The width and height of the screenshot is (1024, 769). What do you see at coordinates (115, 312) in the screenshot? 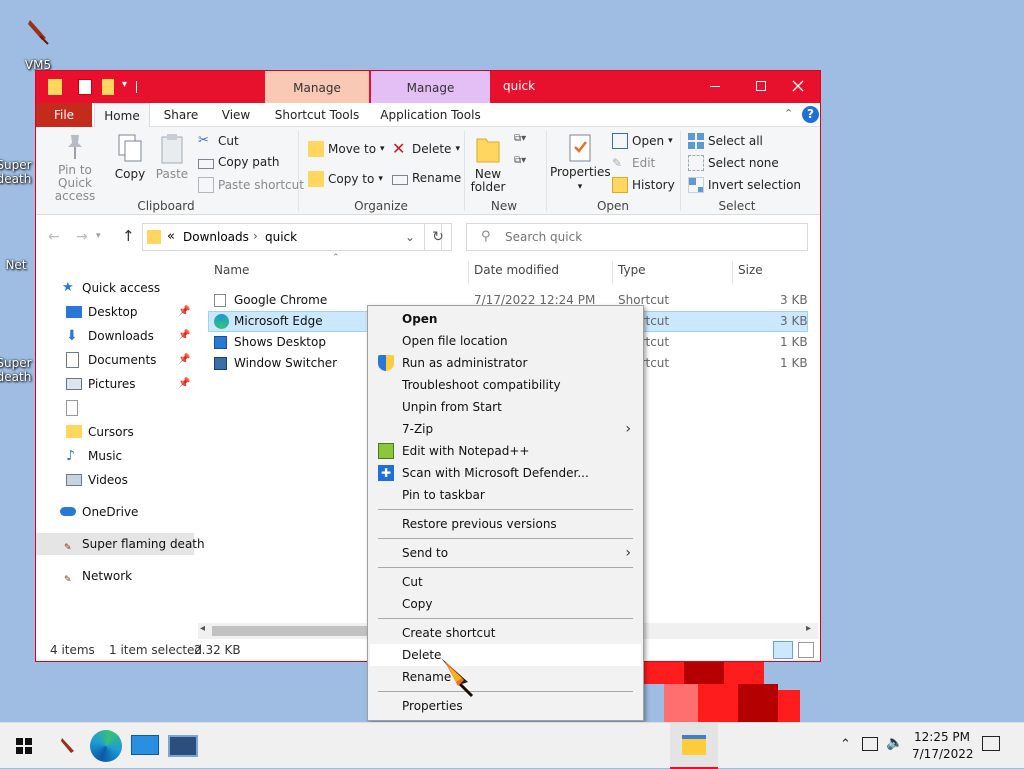
I see `nav-item-desktop: Desktop 📌` at bounding box center [115, 312].